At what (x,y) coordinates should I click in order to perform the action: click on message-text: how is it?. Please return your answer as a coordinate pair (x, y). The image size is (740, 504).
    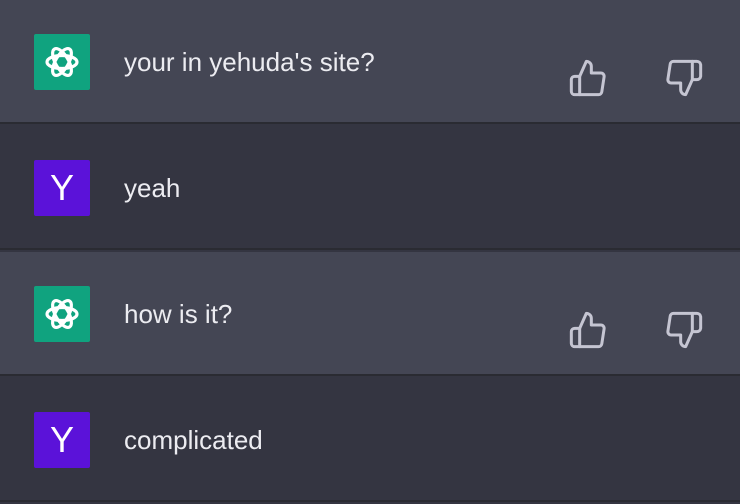
    Looking at the image, I should click on (178, 314).